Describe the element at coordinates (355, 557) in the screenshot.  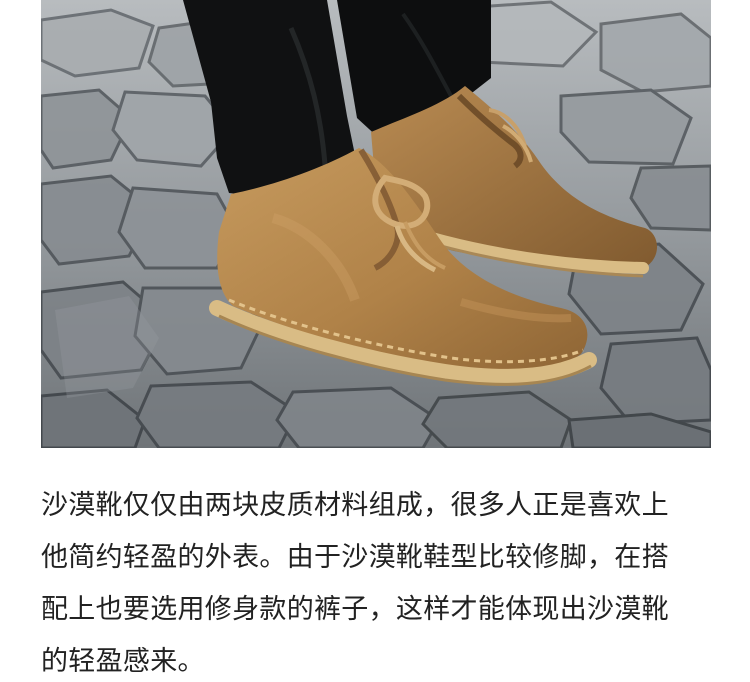
I see `caption-line-2: 他简约轻盈的外表。由于沙漠靴鞋型比较修脚，在搭` at that location.